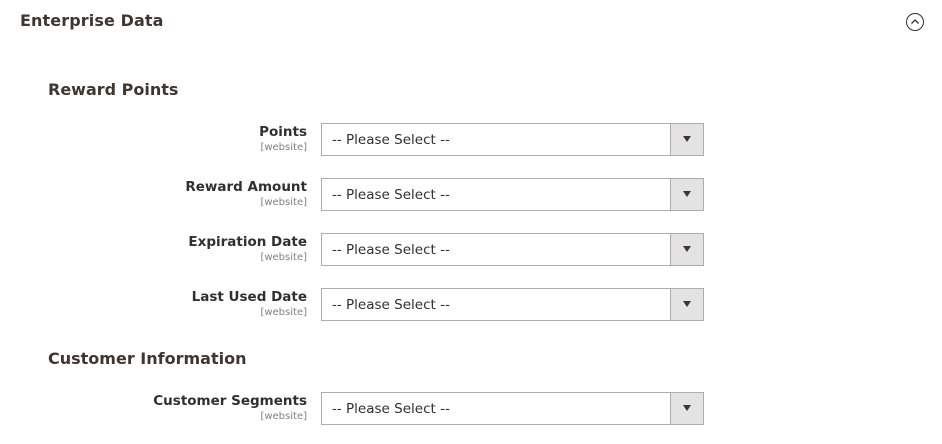 This screenshot has height=444, width=942. I want to click on chevron-up-circle-icon, so click(915, 22).